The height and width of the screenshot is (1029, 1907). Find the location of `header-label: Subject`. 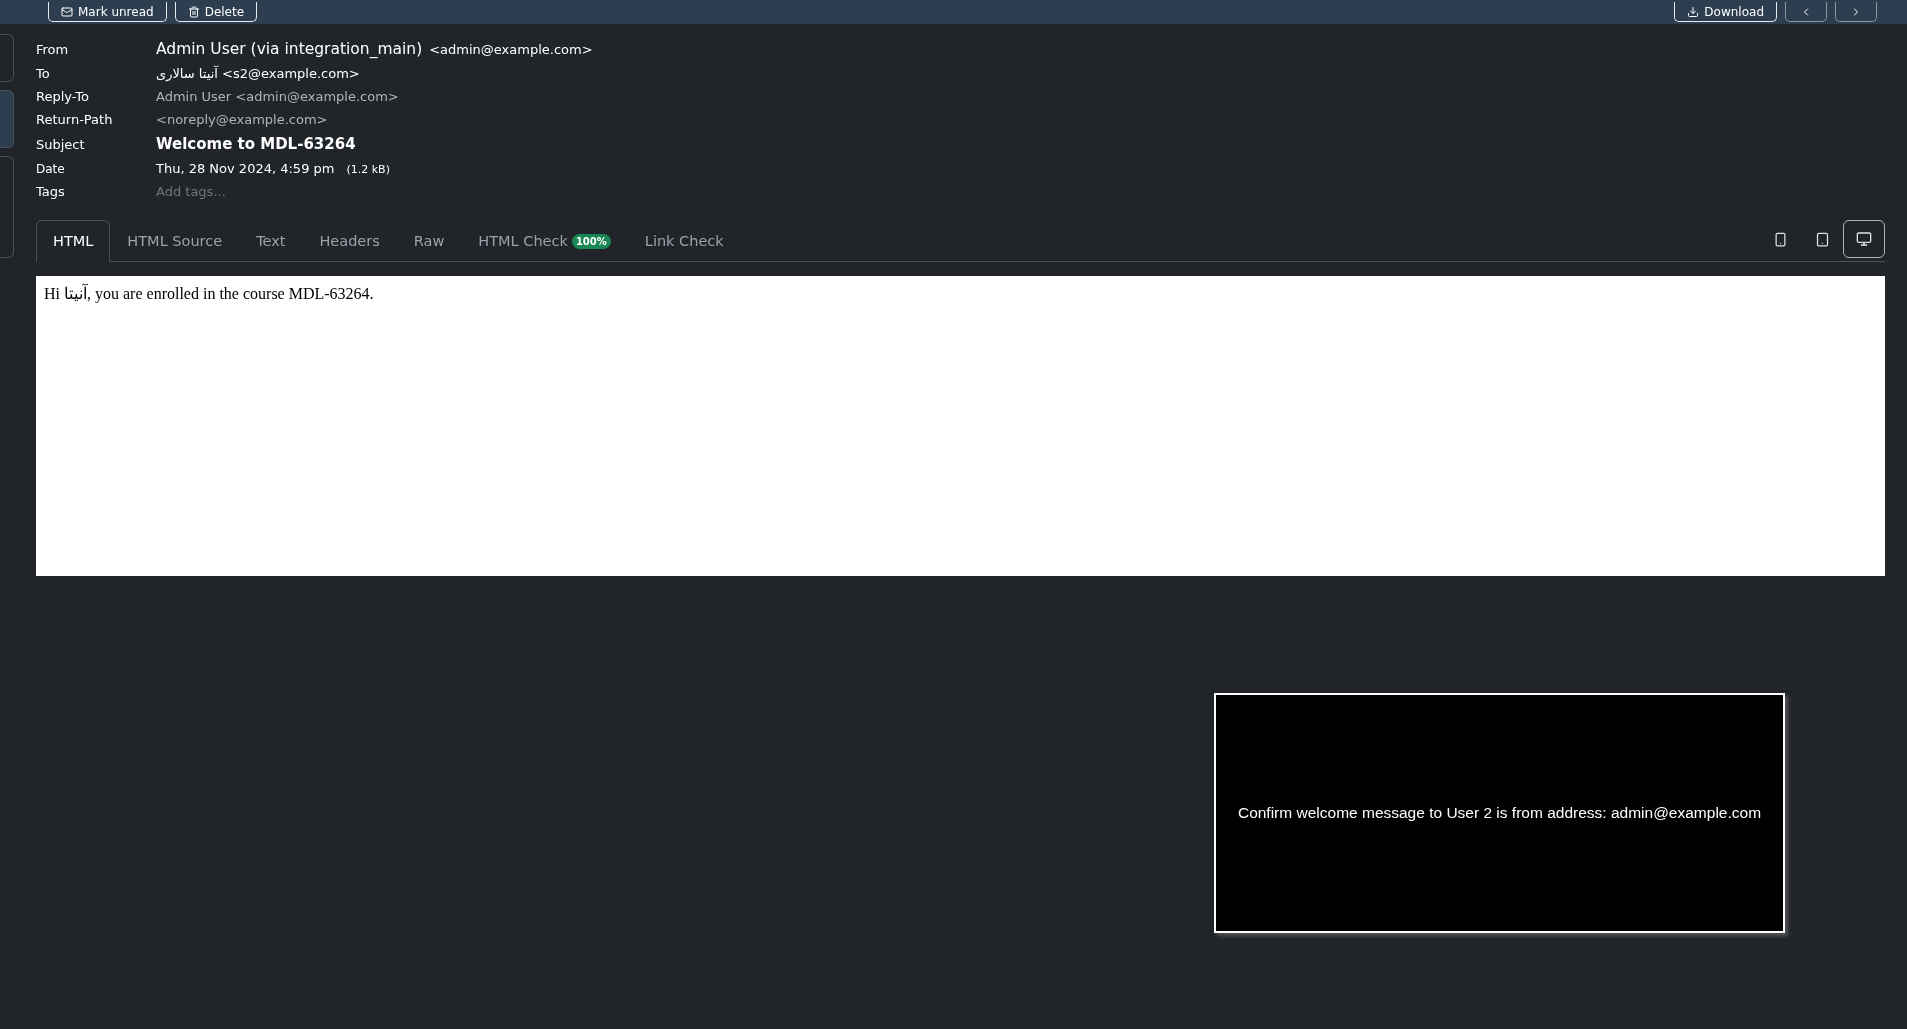

header-label: Subject is located at coordinates (61, 144).